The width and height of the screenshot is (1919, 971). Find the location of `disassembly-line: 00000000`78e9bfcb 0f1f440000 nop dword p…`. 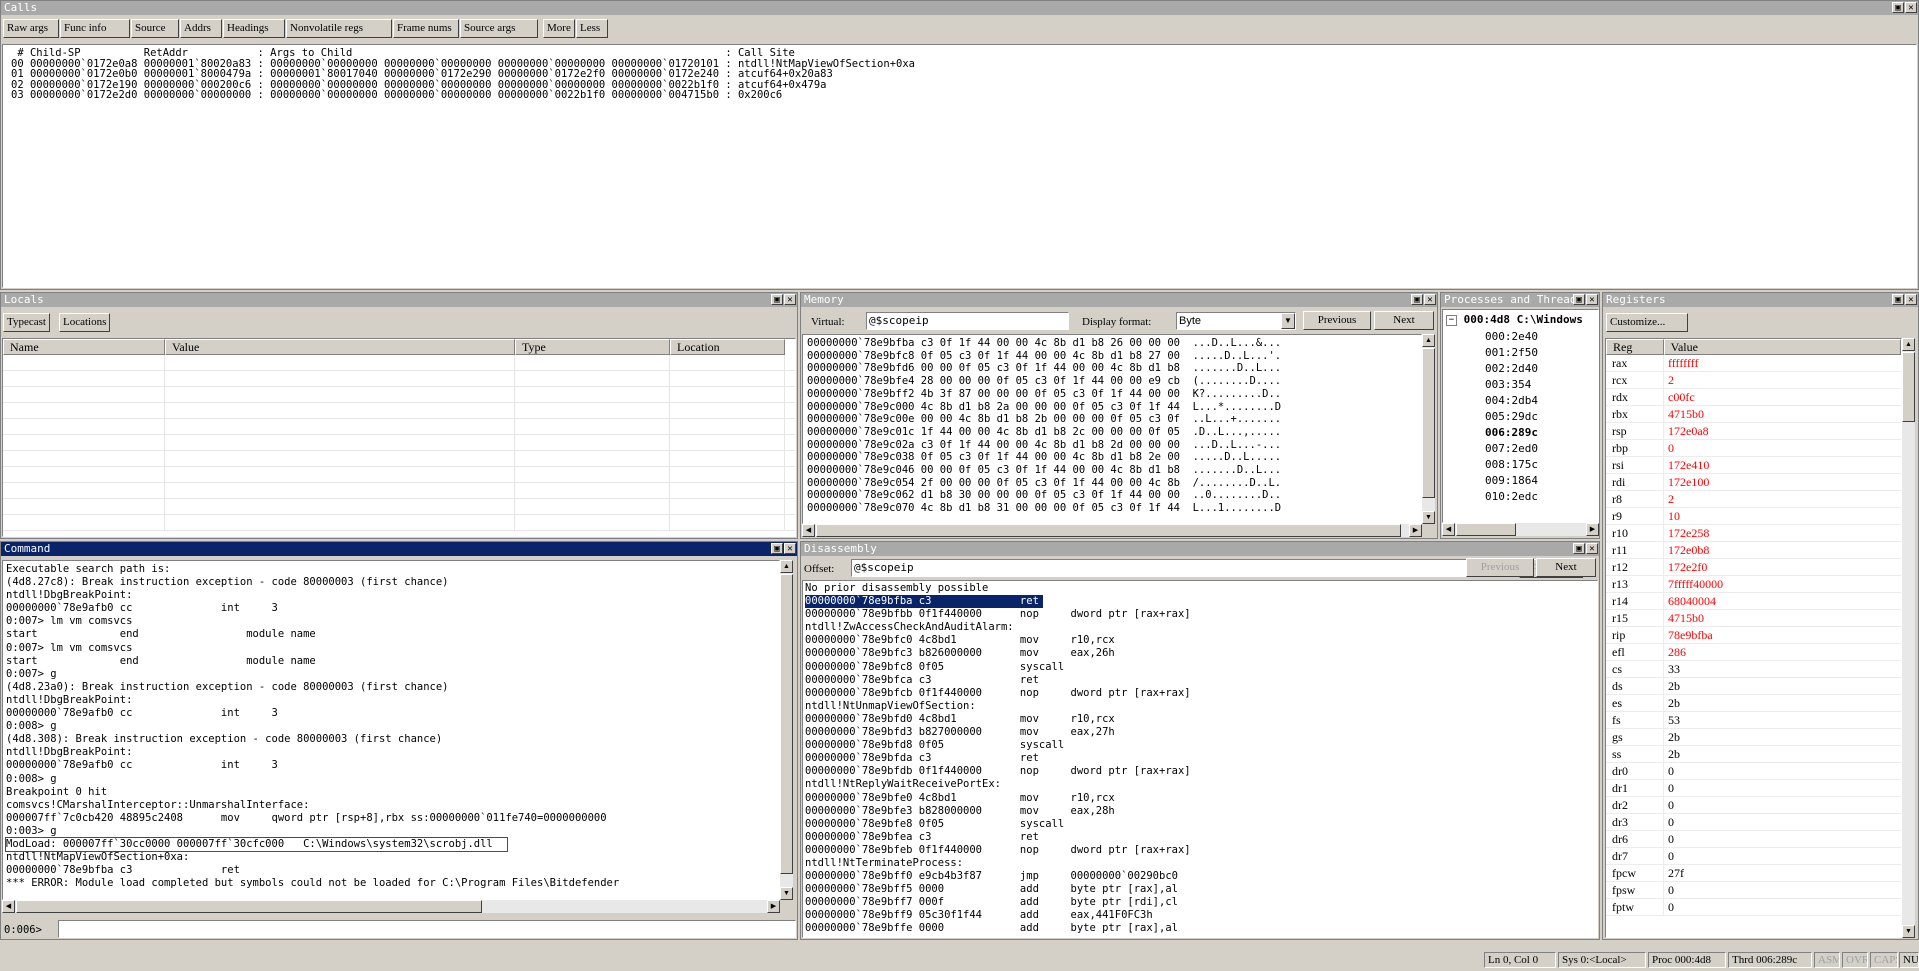

disassembly-line: 00000000`78e9bfcb 0f1f440000 nop dword p… is located at coordinates (1201, 693).